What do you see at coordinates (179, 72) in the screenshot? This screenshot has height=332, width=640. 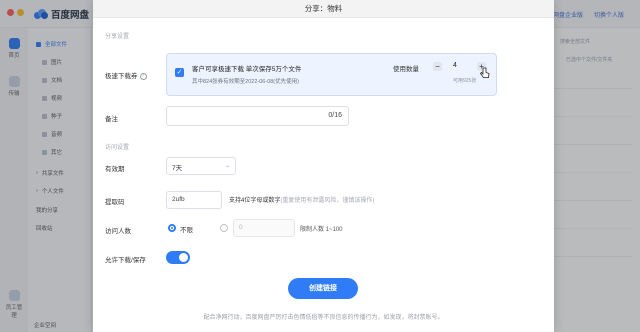 I see `speed-coupon-checkbox: ✓` at bounding box center [179, 72].